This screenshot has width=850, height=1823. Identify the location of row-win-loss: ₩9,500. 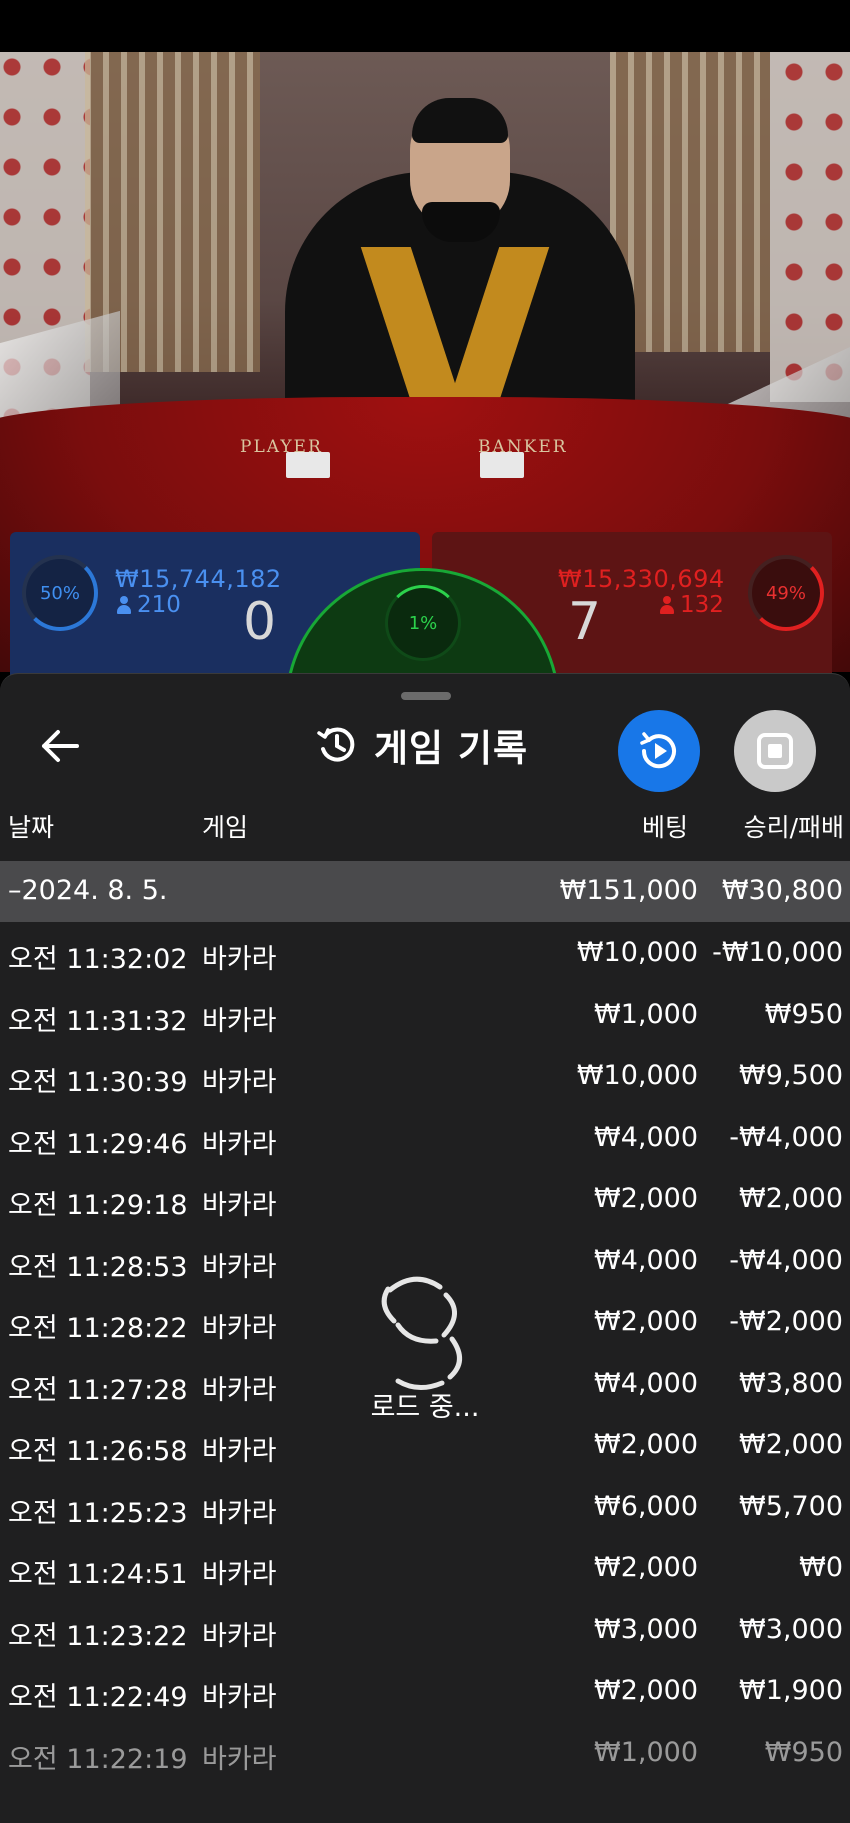
(791, 1075).